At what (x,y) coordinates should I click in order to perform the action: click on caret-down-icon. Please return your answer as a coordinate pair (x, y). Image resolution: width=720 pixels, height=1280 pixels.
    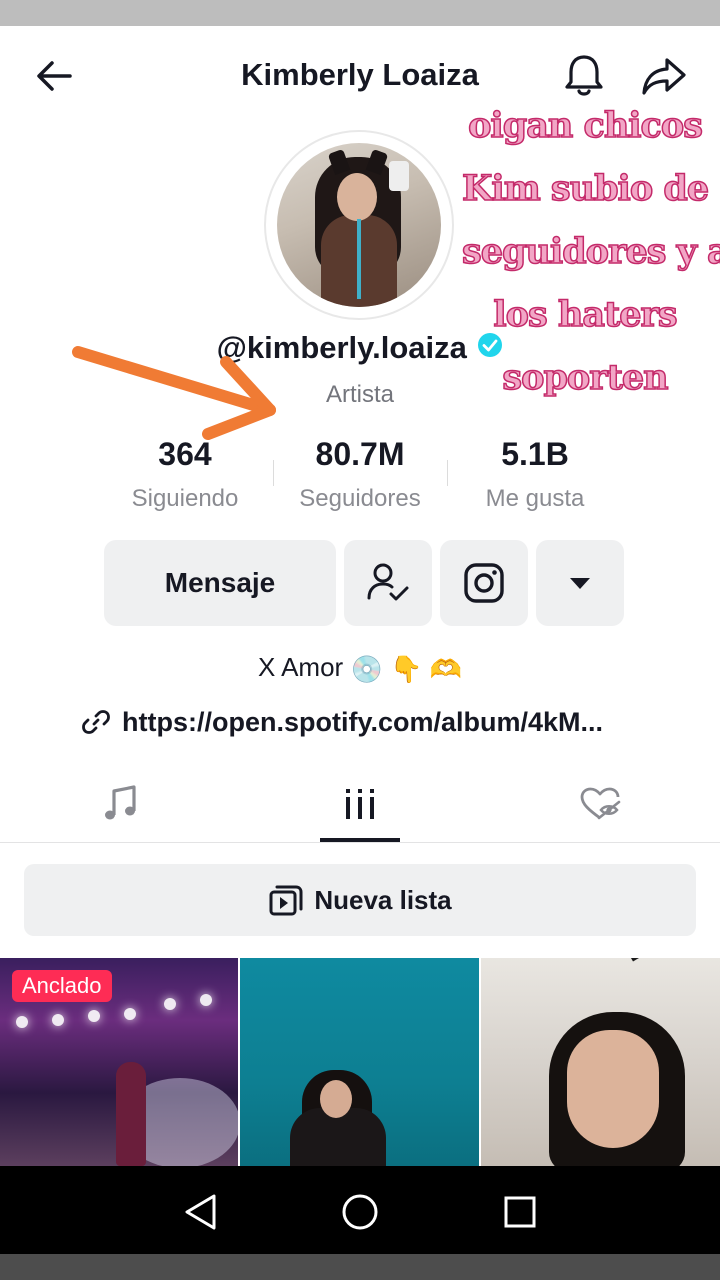
    Looking at the image, I should click on (580, 583).